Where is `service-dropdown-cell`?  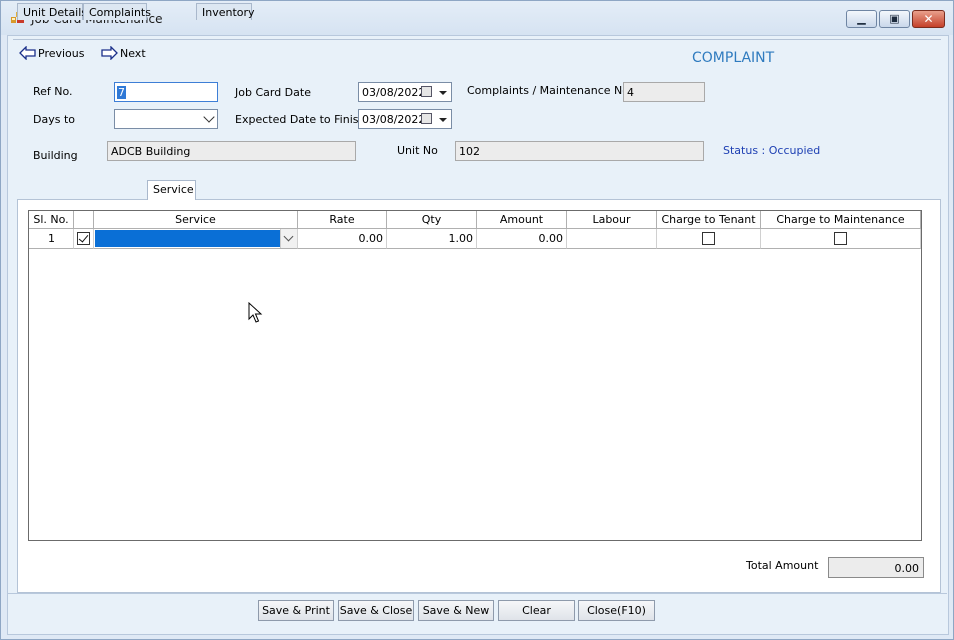
service-dropdown-cell is located at coordinates (196, 239).